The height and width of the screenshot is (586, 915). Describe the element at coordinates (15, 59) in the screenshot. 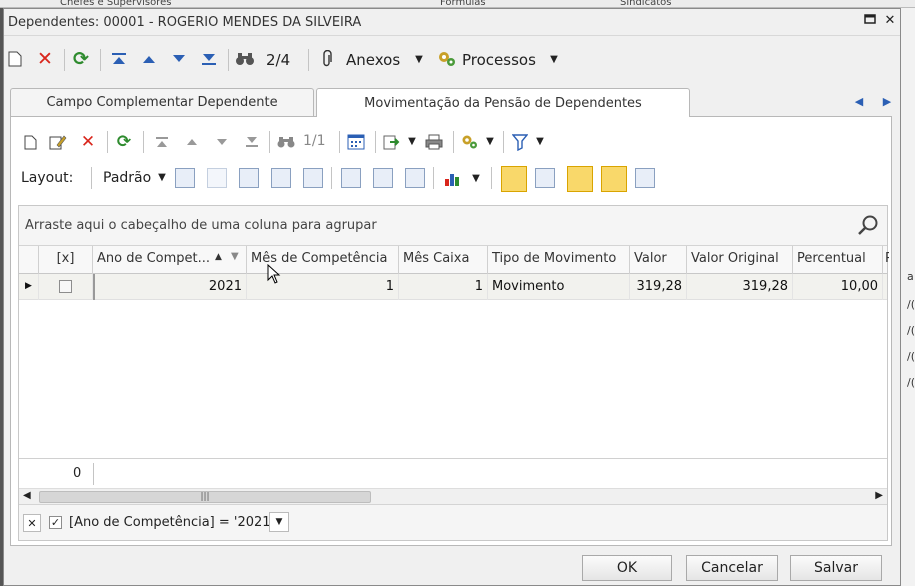

I see `new-record-icon` at that location.